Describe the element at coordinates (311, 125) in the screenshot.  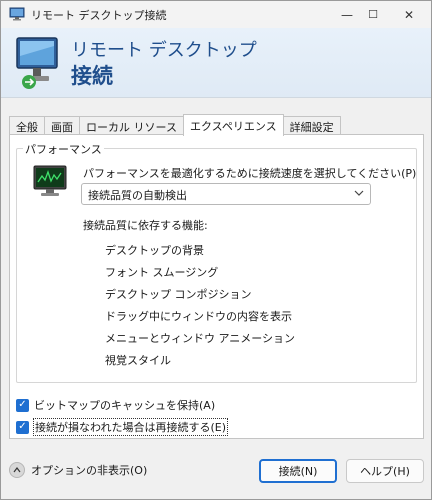
I see `tab-advanced: 詳細設定` at that location.